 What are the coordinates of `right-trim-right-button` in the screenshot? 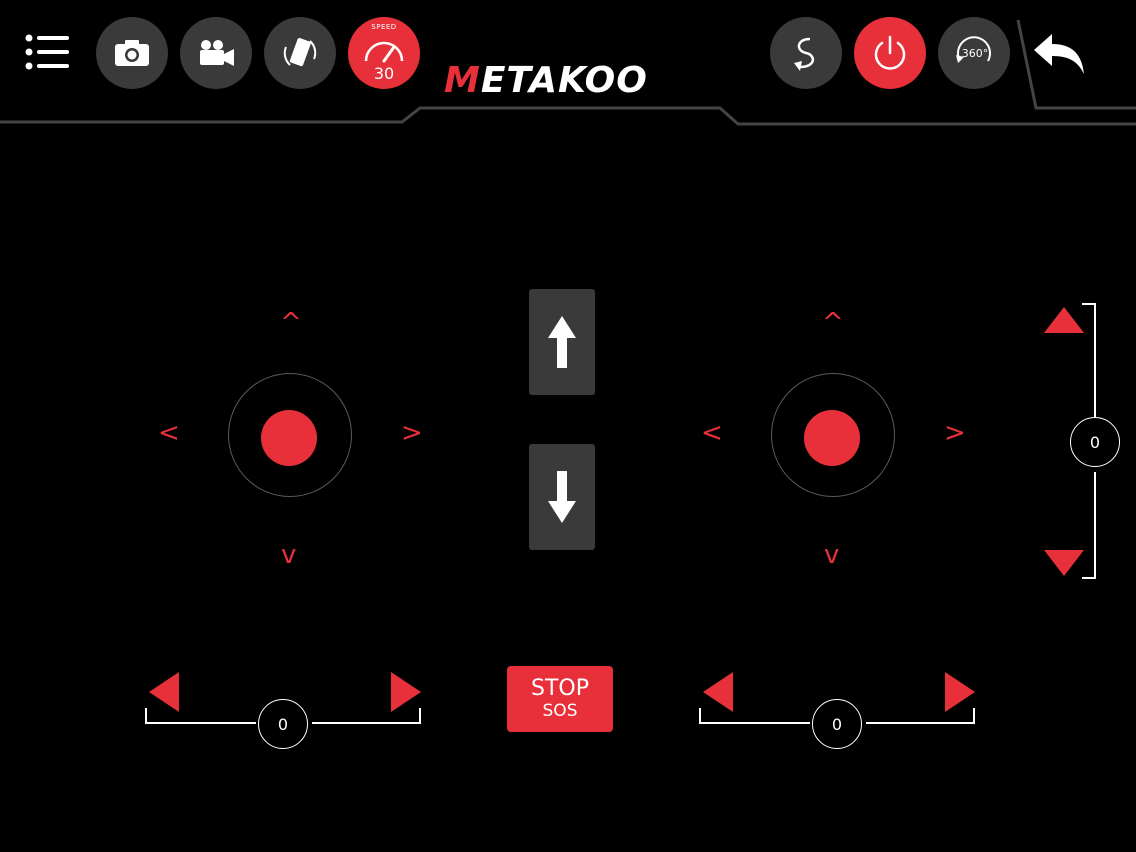 It's located at (960, 692).